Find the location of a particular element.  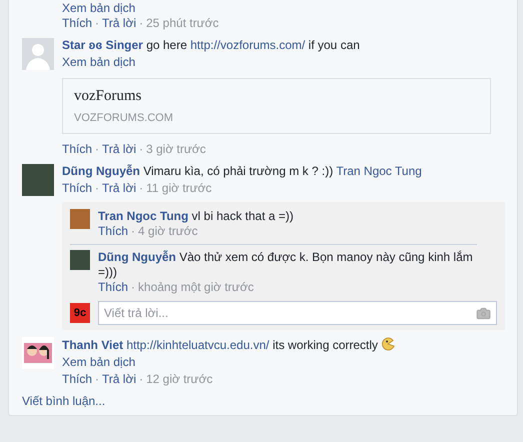

comment-text: Star ʚɞ Singer go here http://vozforums.com/ if you can is located at coordinates (211, 45).